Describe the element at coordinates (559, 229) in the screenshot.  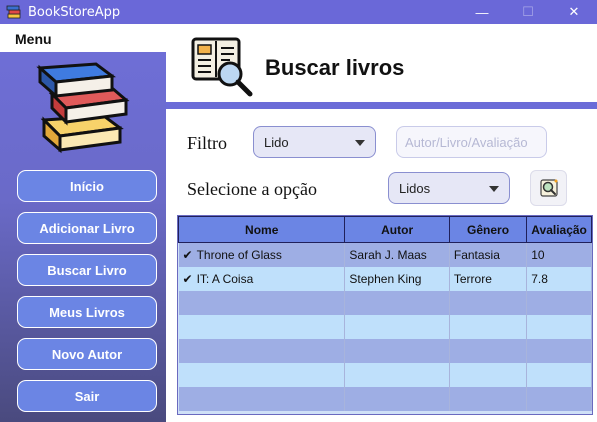
I see `column-header-avaliacao: Avaliação` at that location.